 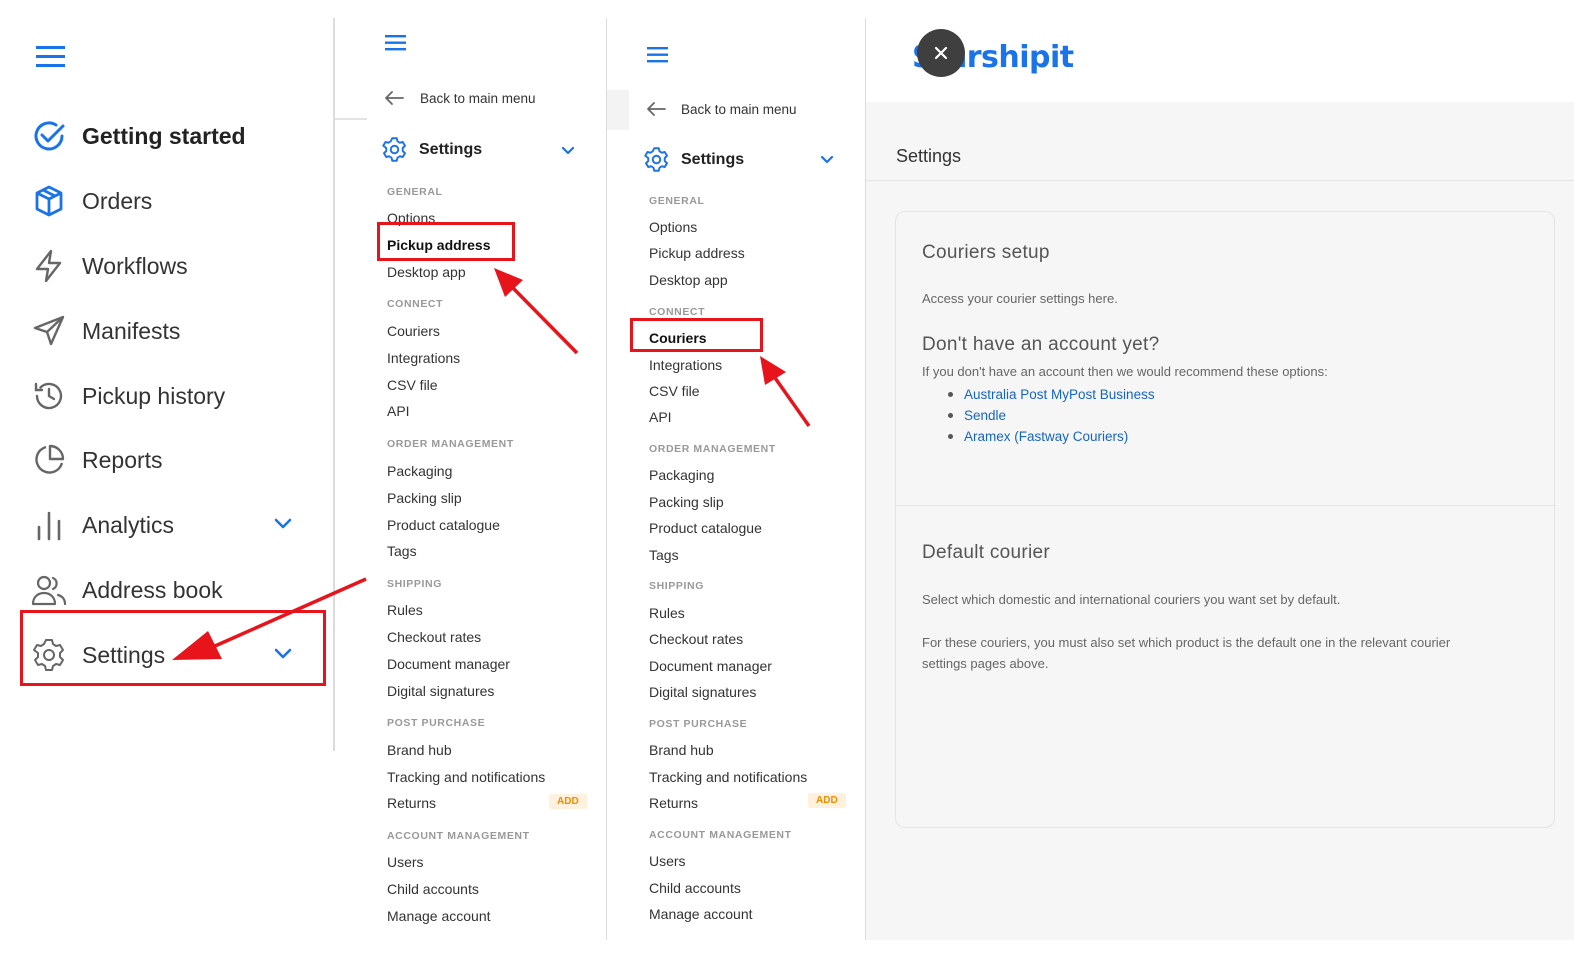 I want to click on arrow-to-pickup-address, so click(x=536, y=311).